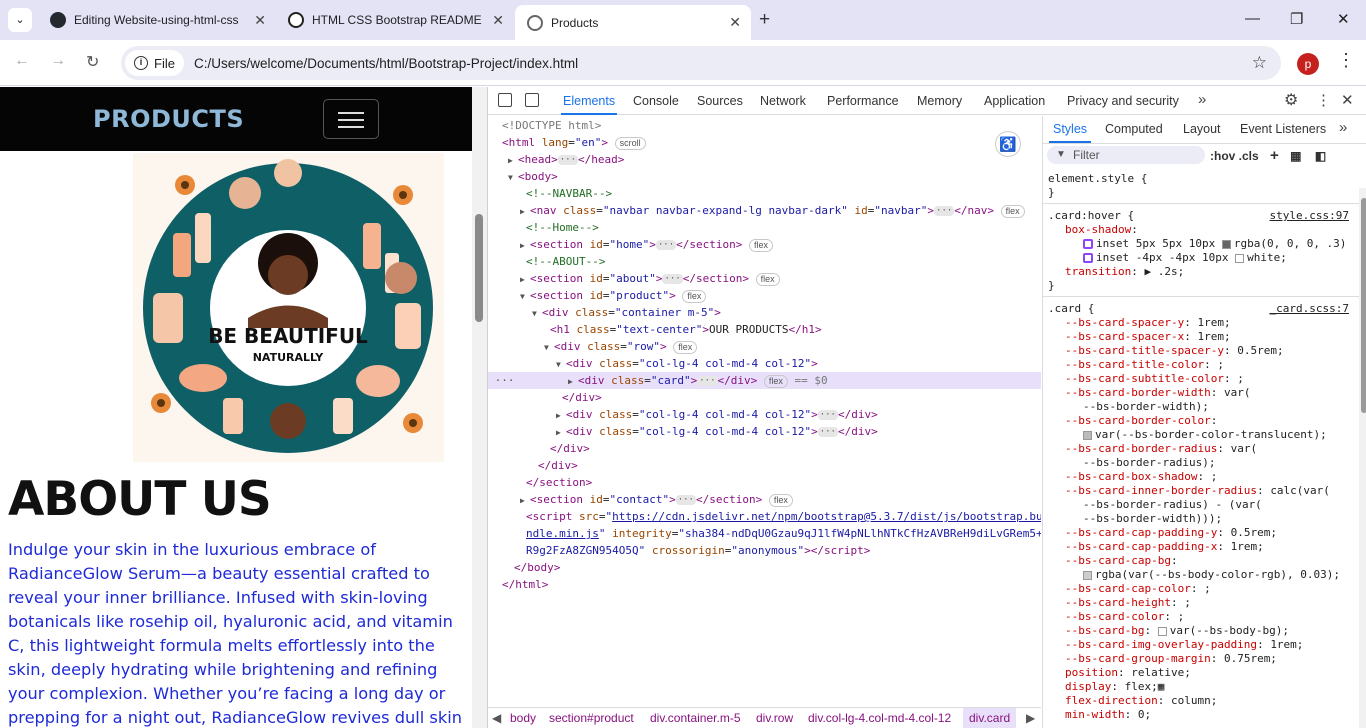  Describe the element at coordinates (1071, 309) in the screenshot. I see `css-selector: .card {` at that location.